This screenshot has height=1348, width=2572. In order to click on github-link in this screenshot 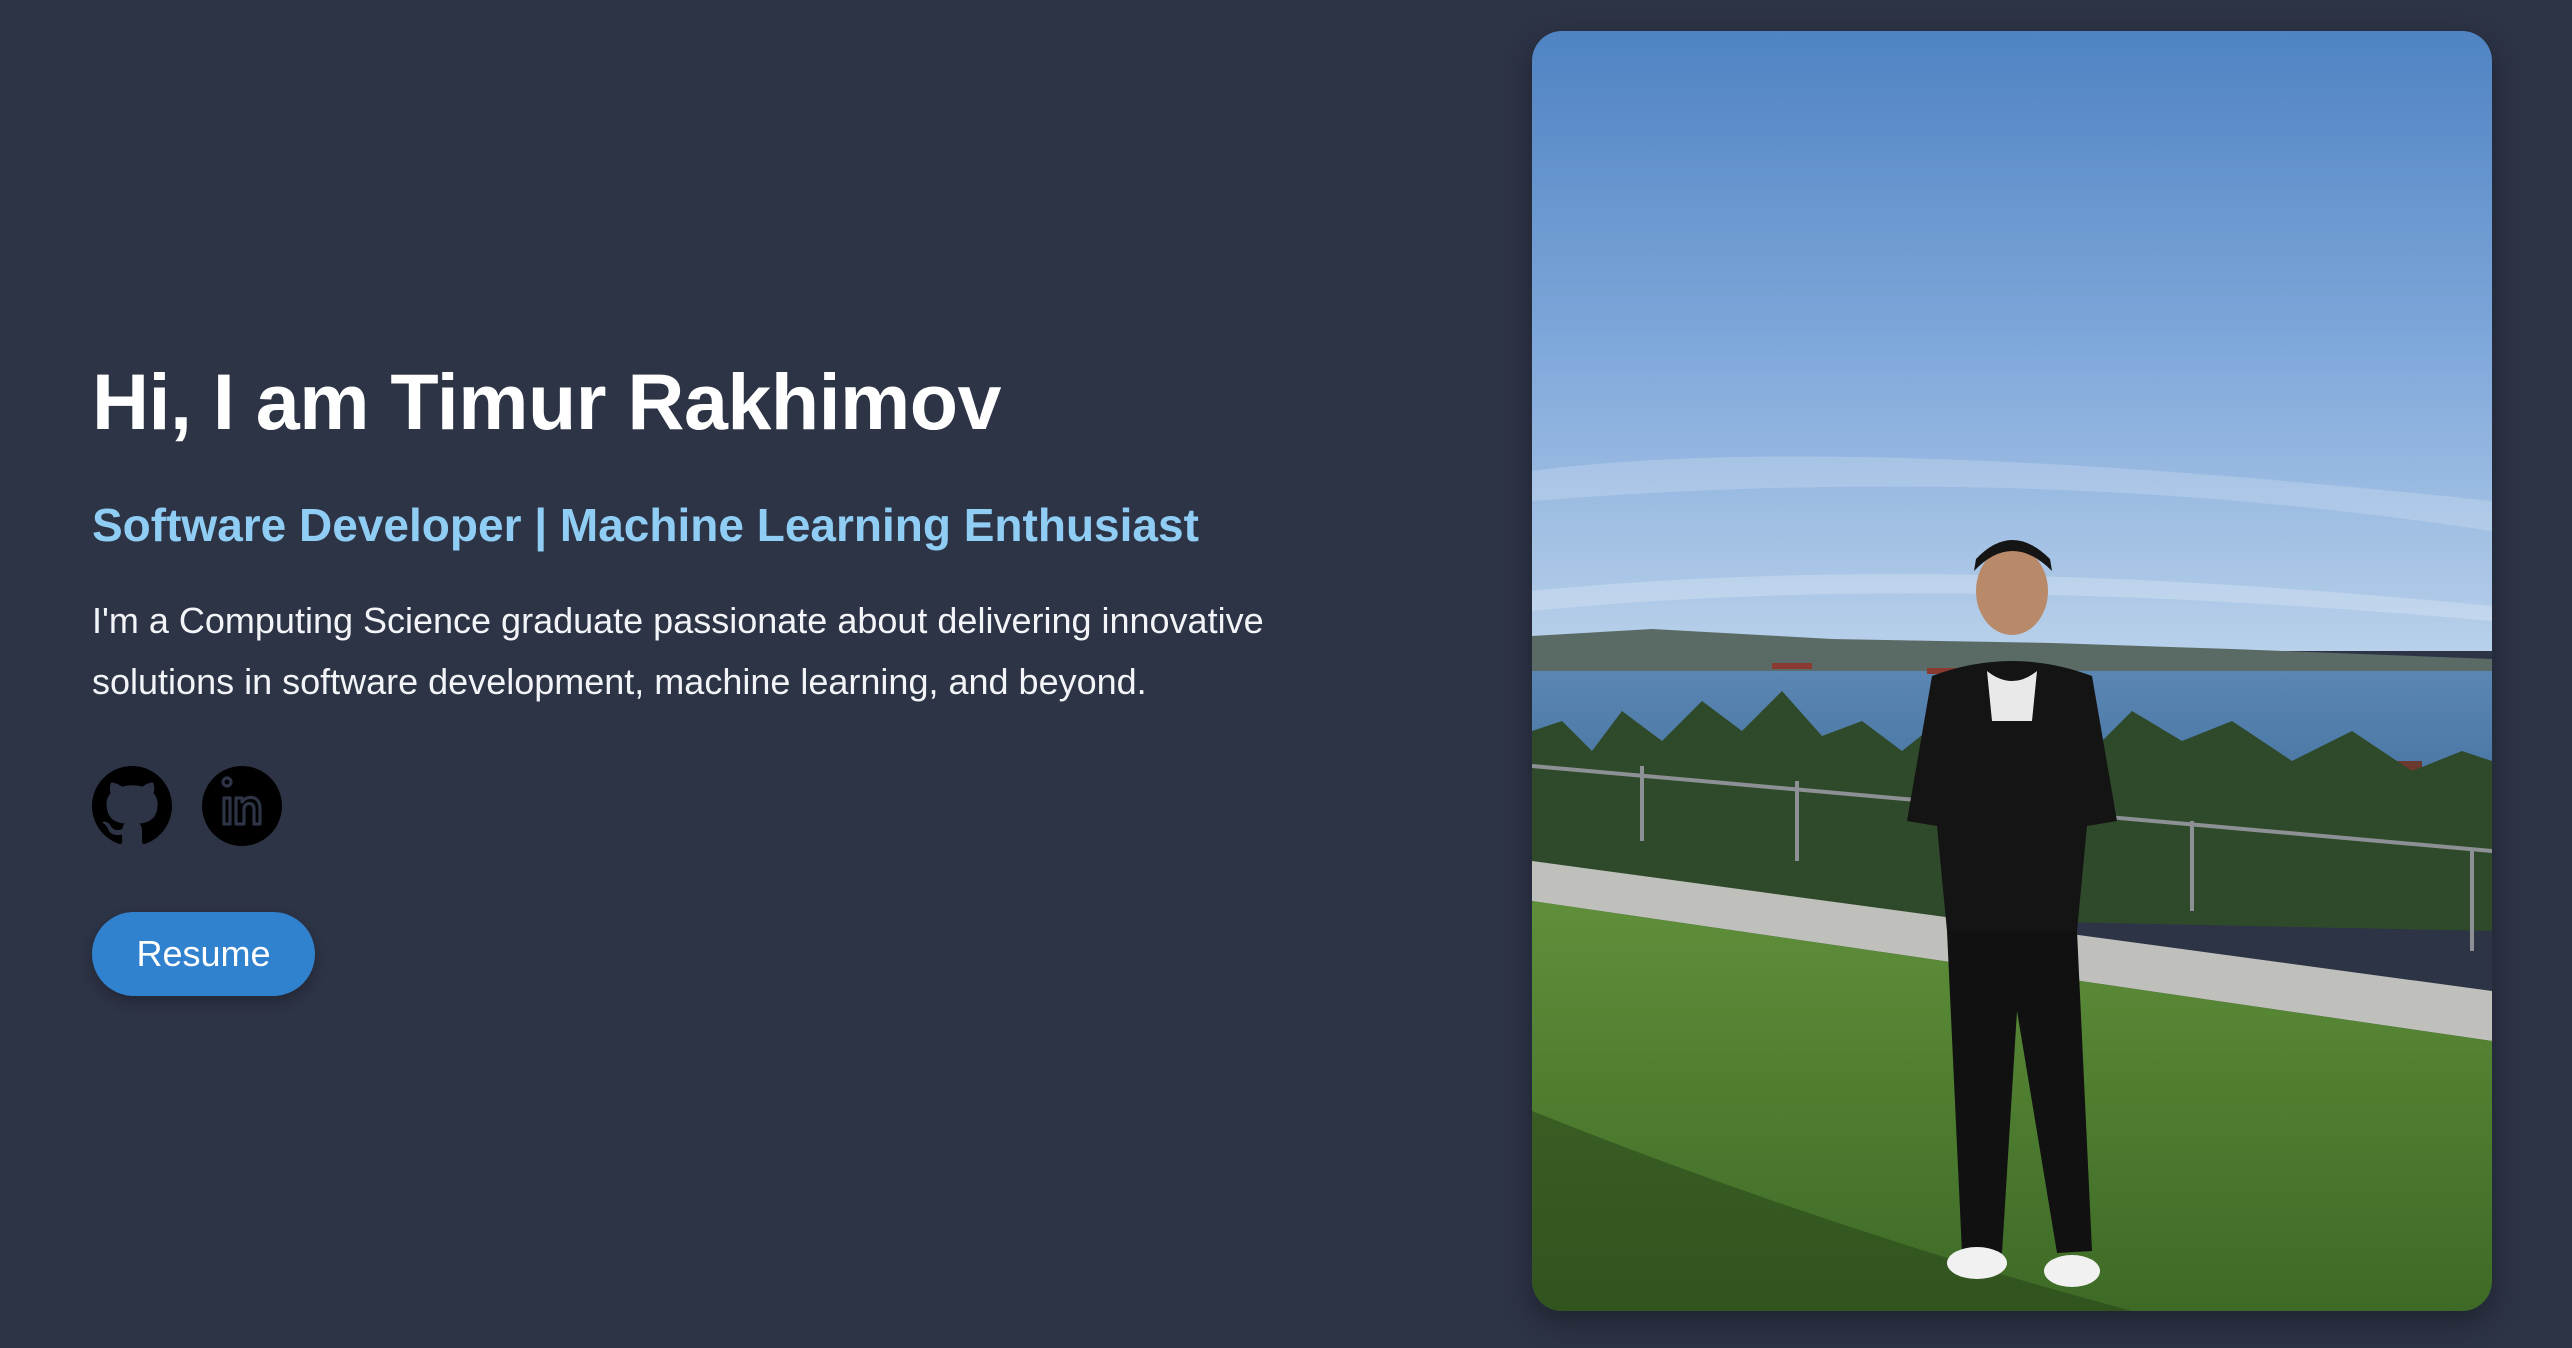, I will do `click(132, 806)`.